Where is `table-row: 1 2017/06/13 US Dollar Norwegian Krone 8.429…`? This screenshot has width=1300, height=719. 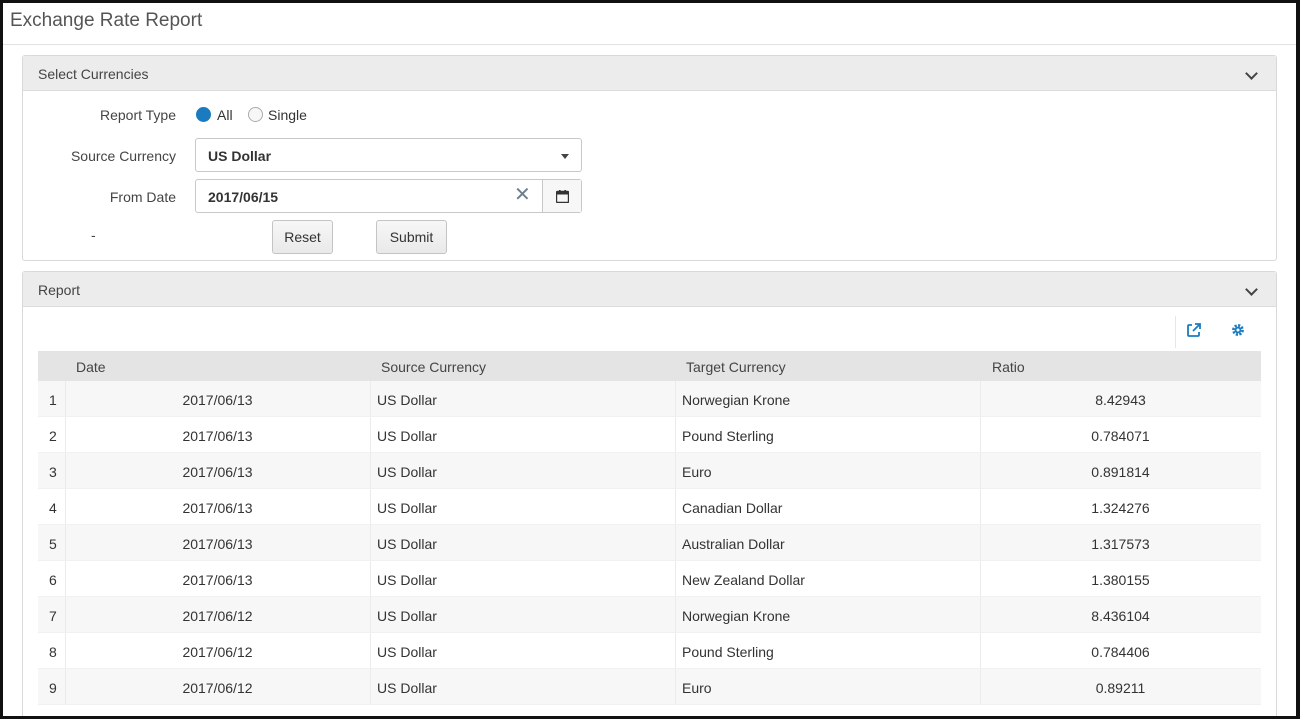 table-row: 1 2017/06/13 US Dollar Norwegian Krone 8.429… is located at coordinates (649, 399).